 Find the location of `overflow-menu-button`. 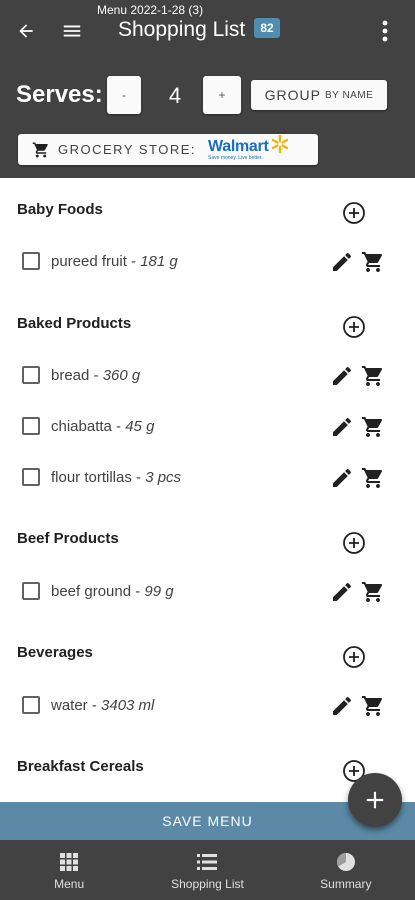

overflow-menu-button is located at coordinates (385, 31).